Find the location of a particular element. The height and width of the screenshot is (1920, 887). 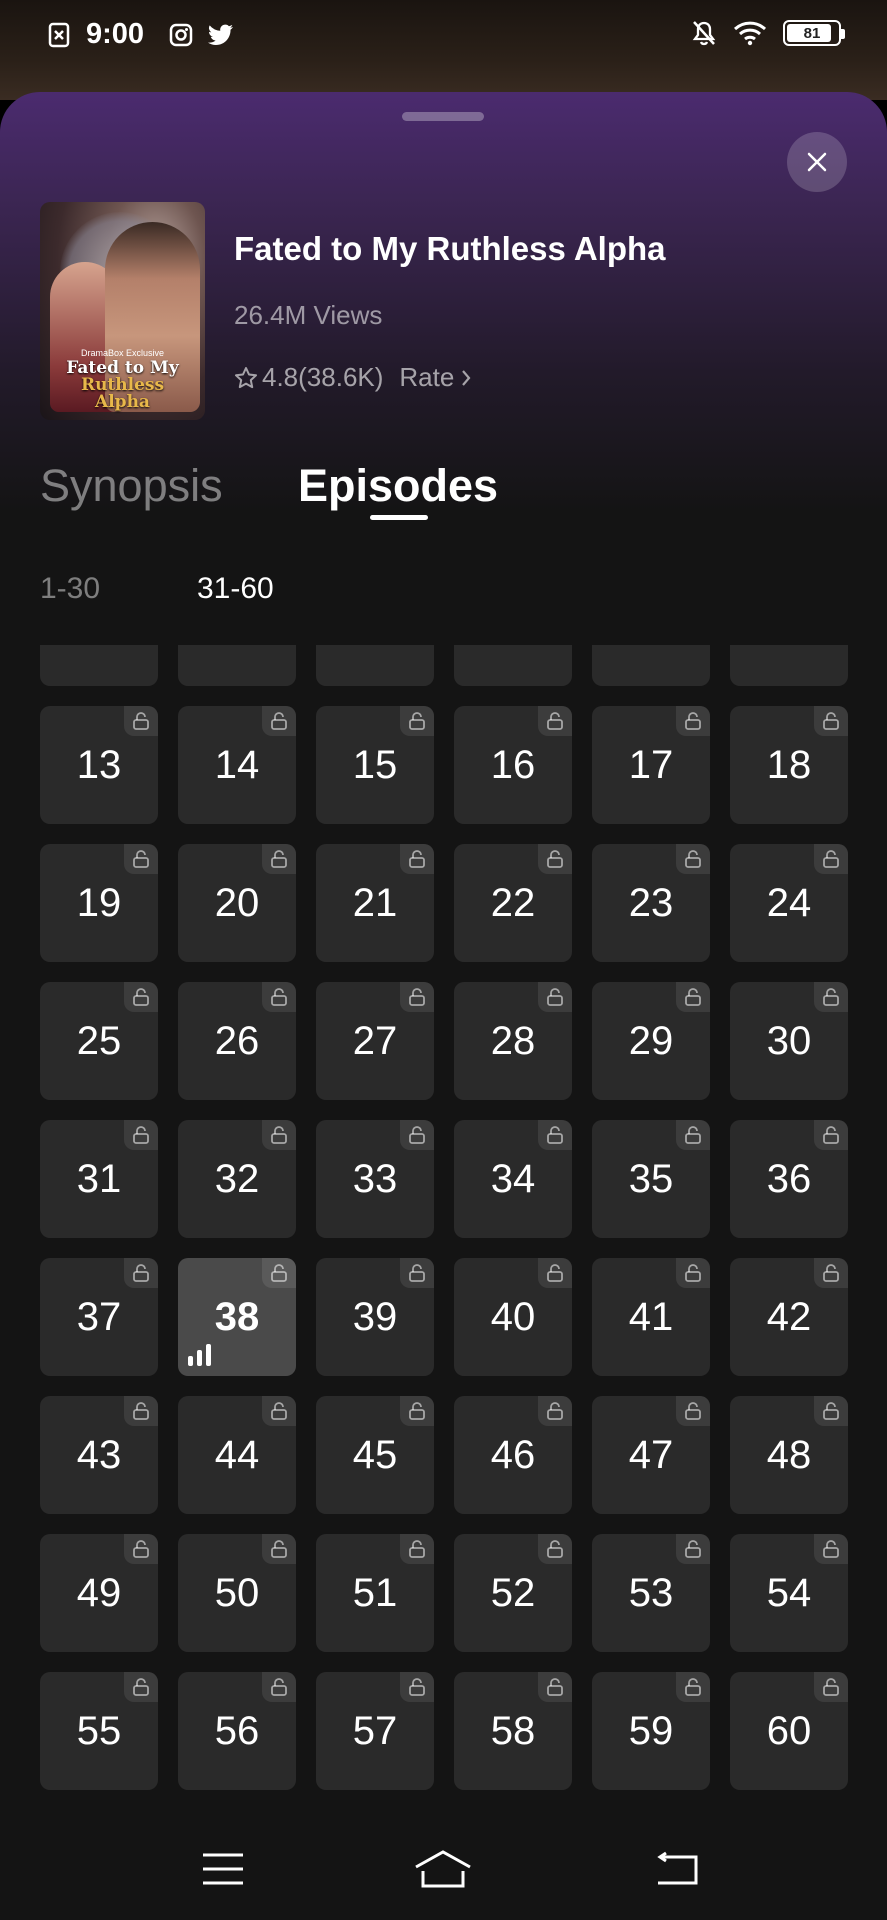

episode-cell: 53 is located at coordinates (651, 1593).